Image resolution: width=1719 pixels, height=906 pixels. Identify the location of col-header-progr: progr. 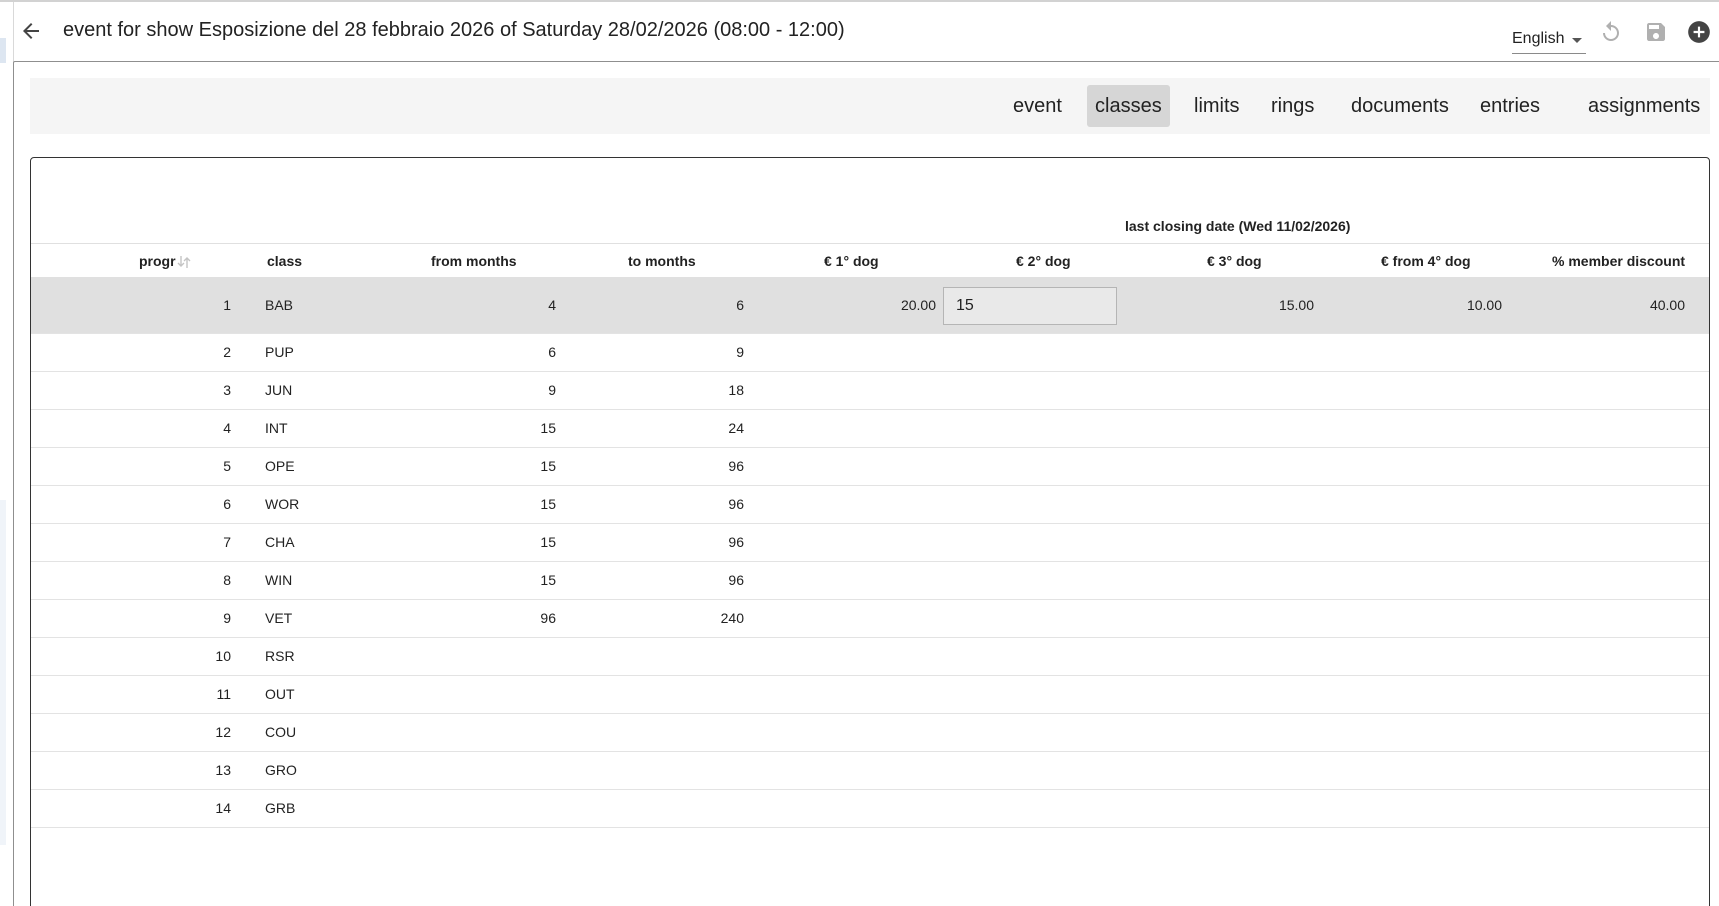
(157, 261).